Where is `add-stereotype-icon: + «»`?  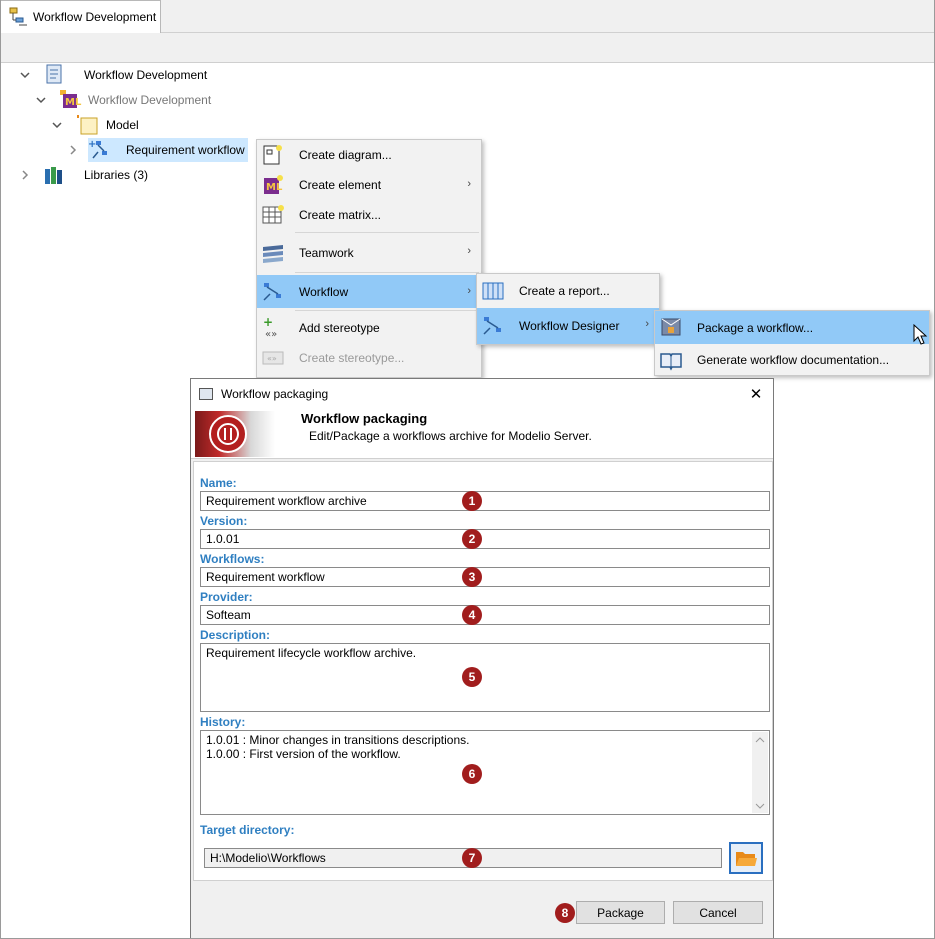 add-stereotype-icon: + «» is located at coordinates (273, 327).